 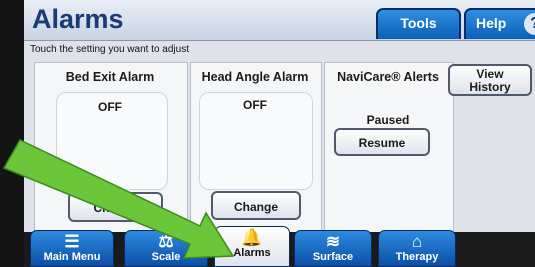 What do you see at coordinates (388, 120) in the screenshot?
I see `navicare-state: Paused` at bounding box center [388, 120].